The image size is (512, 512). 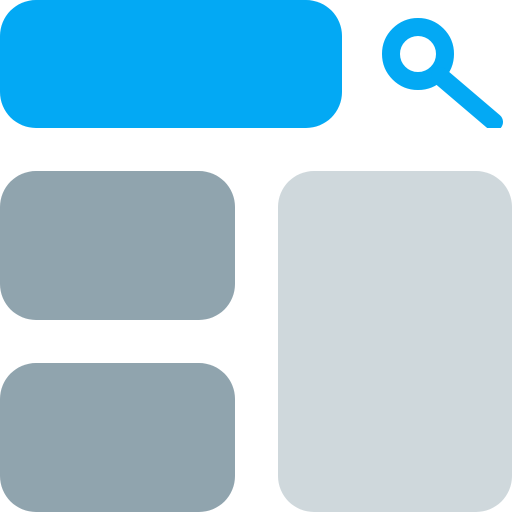 What do you see at coordinates (467, 97) in the screenshot?
I see `search-icon-handle` at bounding box center [467, 97].